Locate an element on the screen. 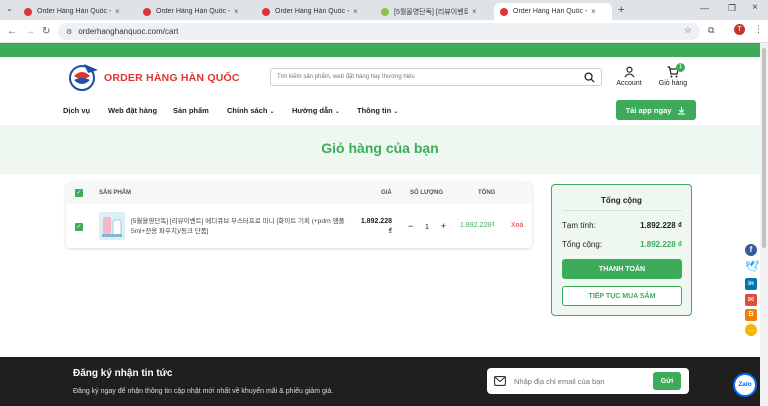 The image size is (768, 406). new-tab-button: + is located at coordinates (621, 10).